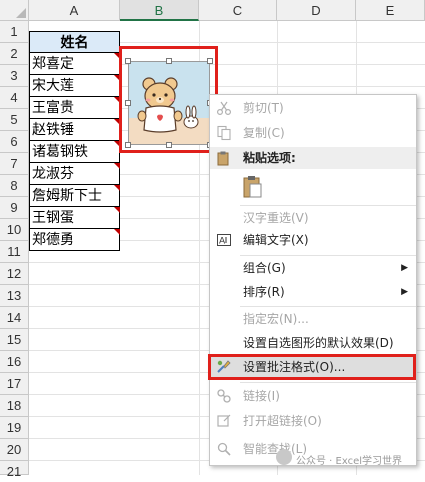 The height and width of the screenshot is (482, 425). Describe the element at coordinates (74, 42) in the screenshot. I see `cell-a1-header: 姓名` at that location.